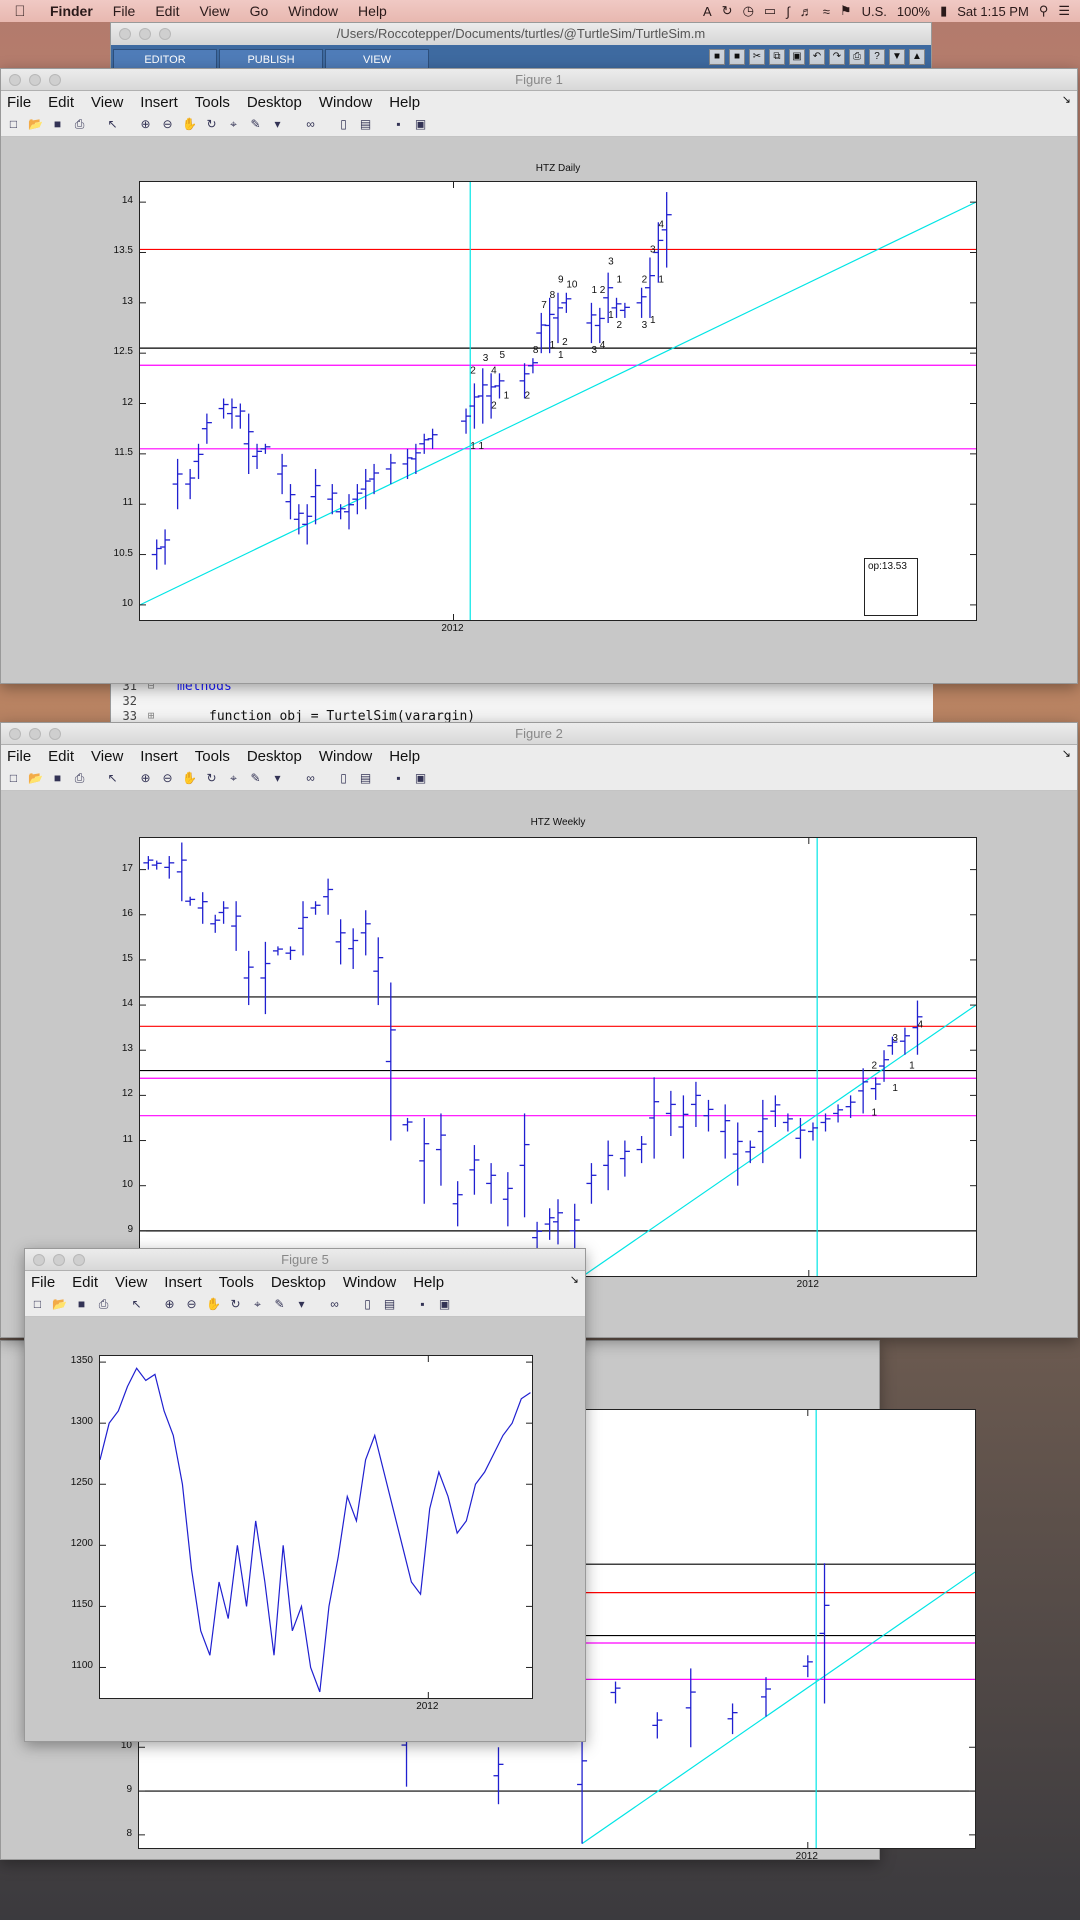 This screenshot has height=1920, width=1080. I want to click on time-machine-icon: ◷, so click(748, 11).